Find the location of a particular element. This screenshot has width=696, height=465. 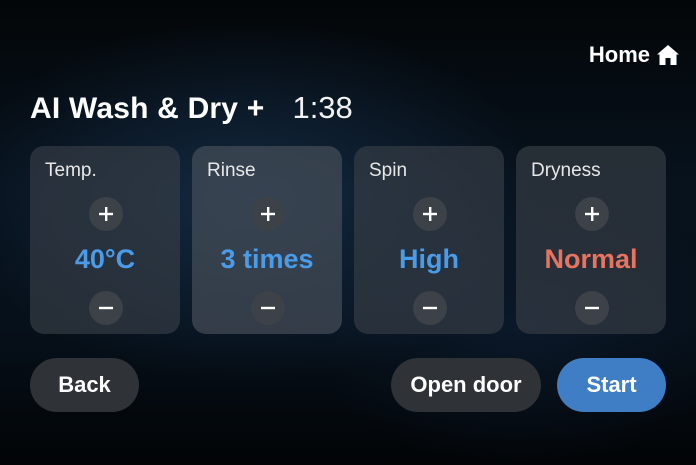

home-label: Home is located at coordinates (619, 54).